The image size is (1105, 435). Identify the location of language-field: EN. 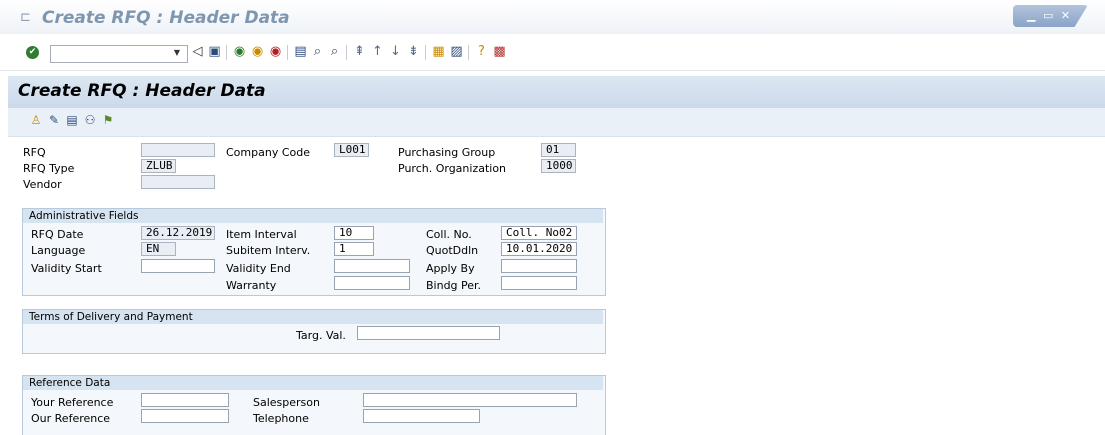
(158, 249).